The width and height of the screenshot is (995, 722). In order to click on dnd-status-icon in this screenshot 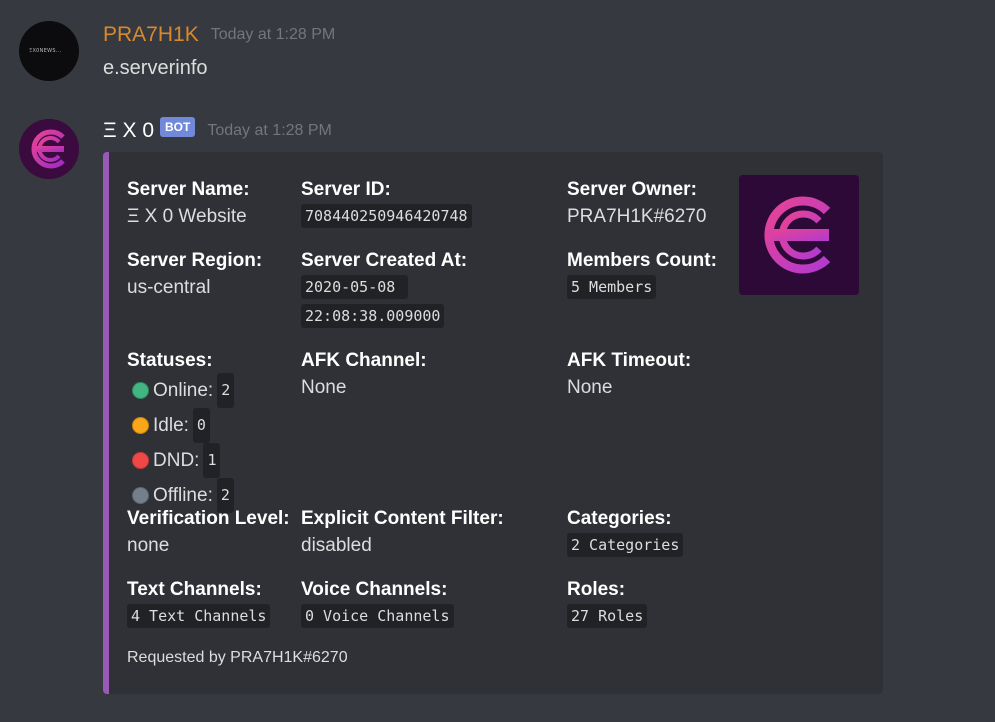, I will do `click(140, 460)`.